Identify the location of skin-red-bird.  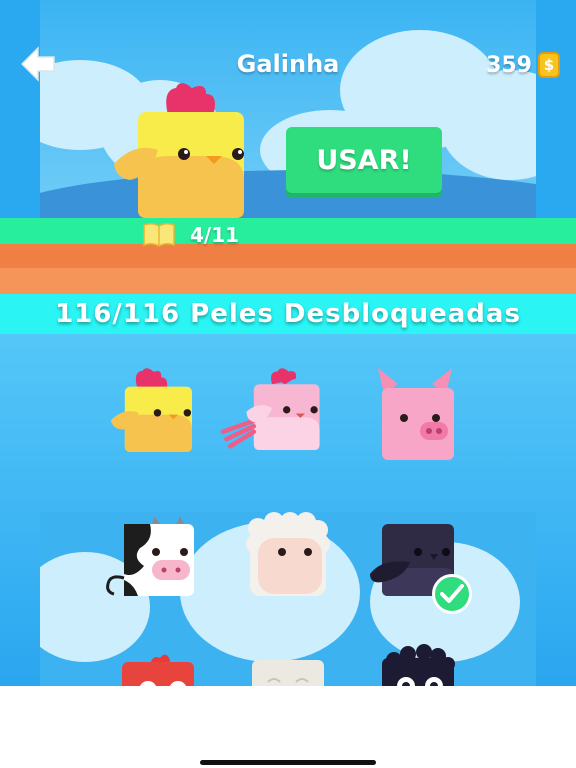
(159, 668).